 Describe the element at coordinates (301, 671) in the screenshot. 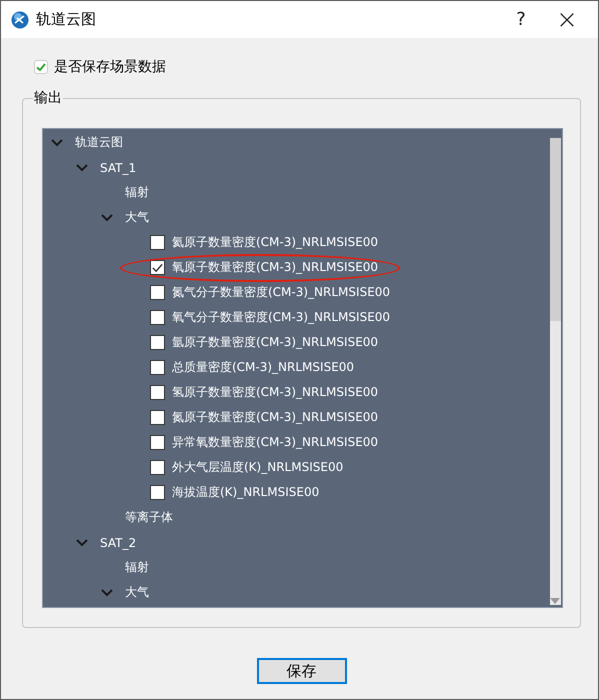

I see `save-button: 保存` at that location.